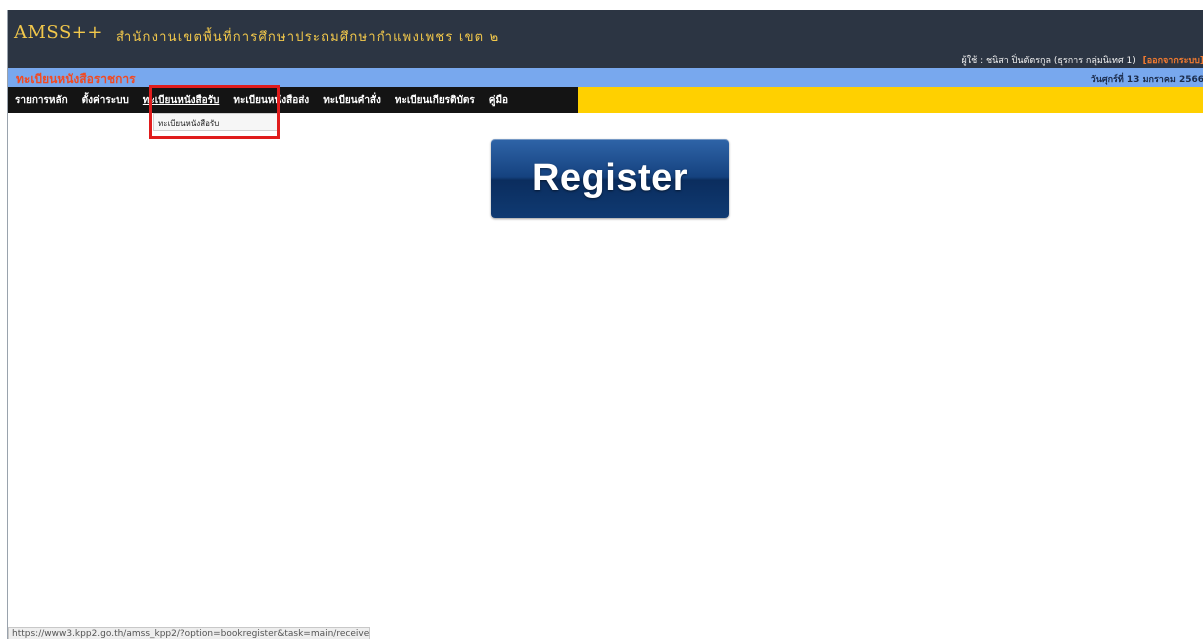  I want to click on dropdown-item-incoming-register: ทะเบียนหนังสือรับ, so click(188, 123).